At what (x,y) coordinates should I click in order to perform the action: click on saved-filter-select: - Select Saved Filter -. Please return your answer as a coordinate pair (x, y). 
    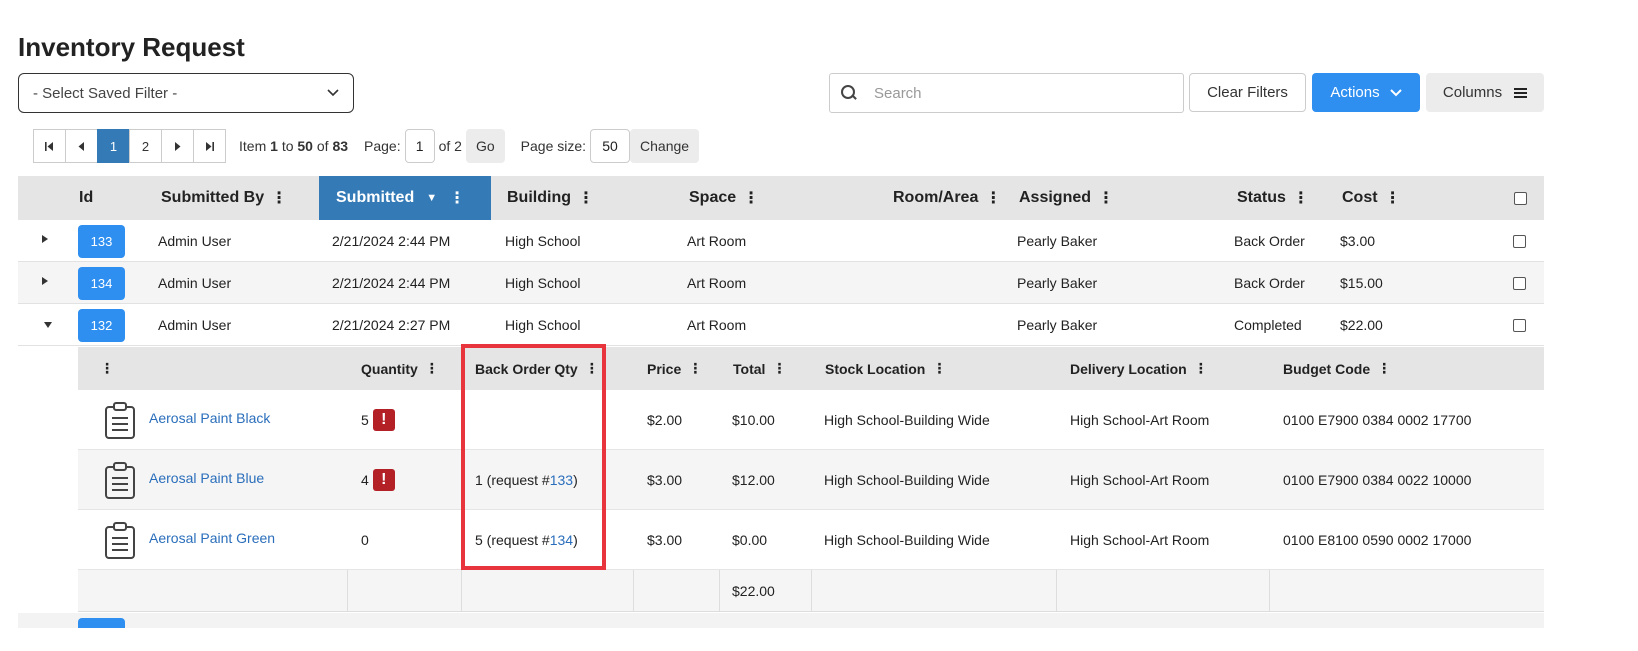
    Looking at the image, I should click on (186, 93).